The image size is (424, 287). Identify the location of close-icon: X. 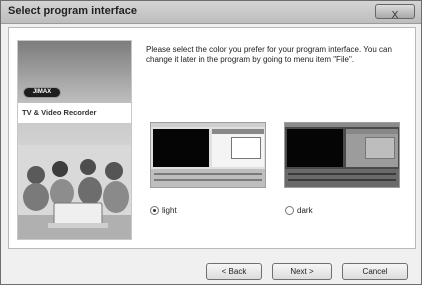
(395, 15).